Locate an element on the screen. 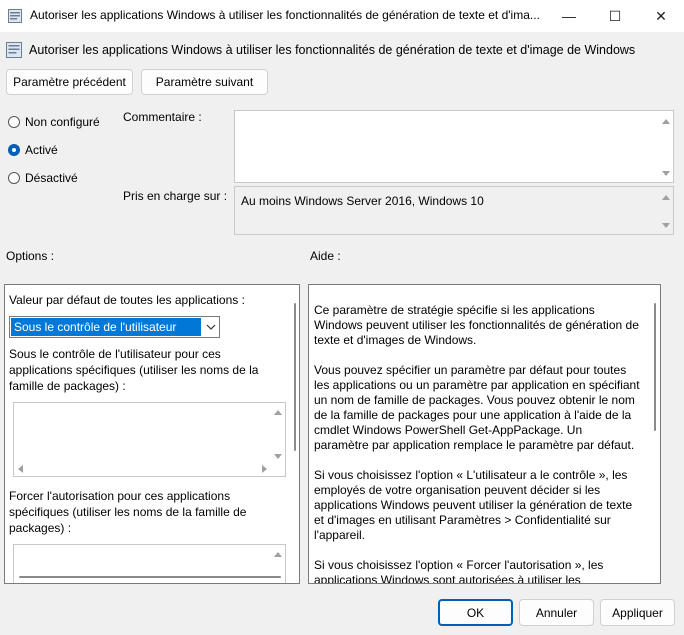 The width and height of the screenshot is (684, 635). chevron-down-icon is located at coordinates (211, 327).